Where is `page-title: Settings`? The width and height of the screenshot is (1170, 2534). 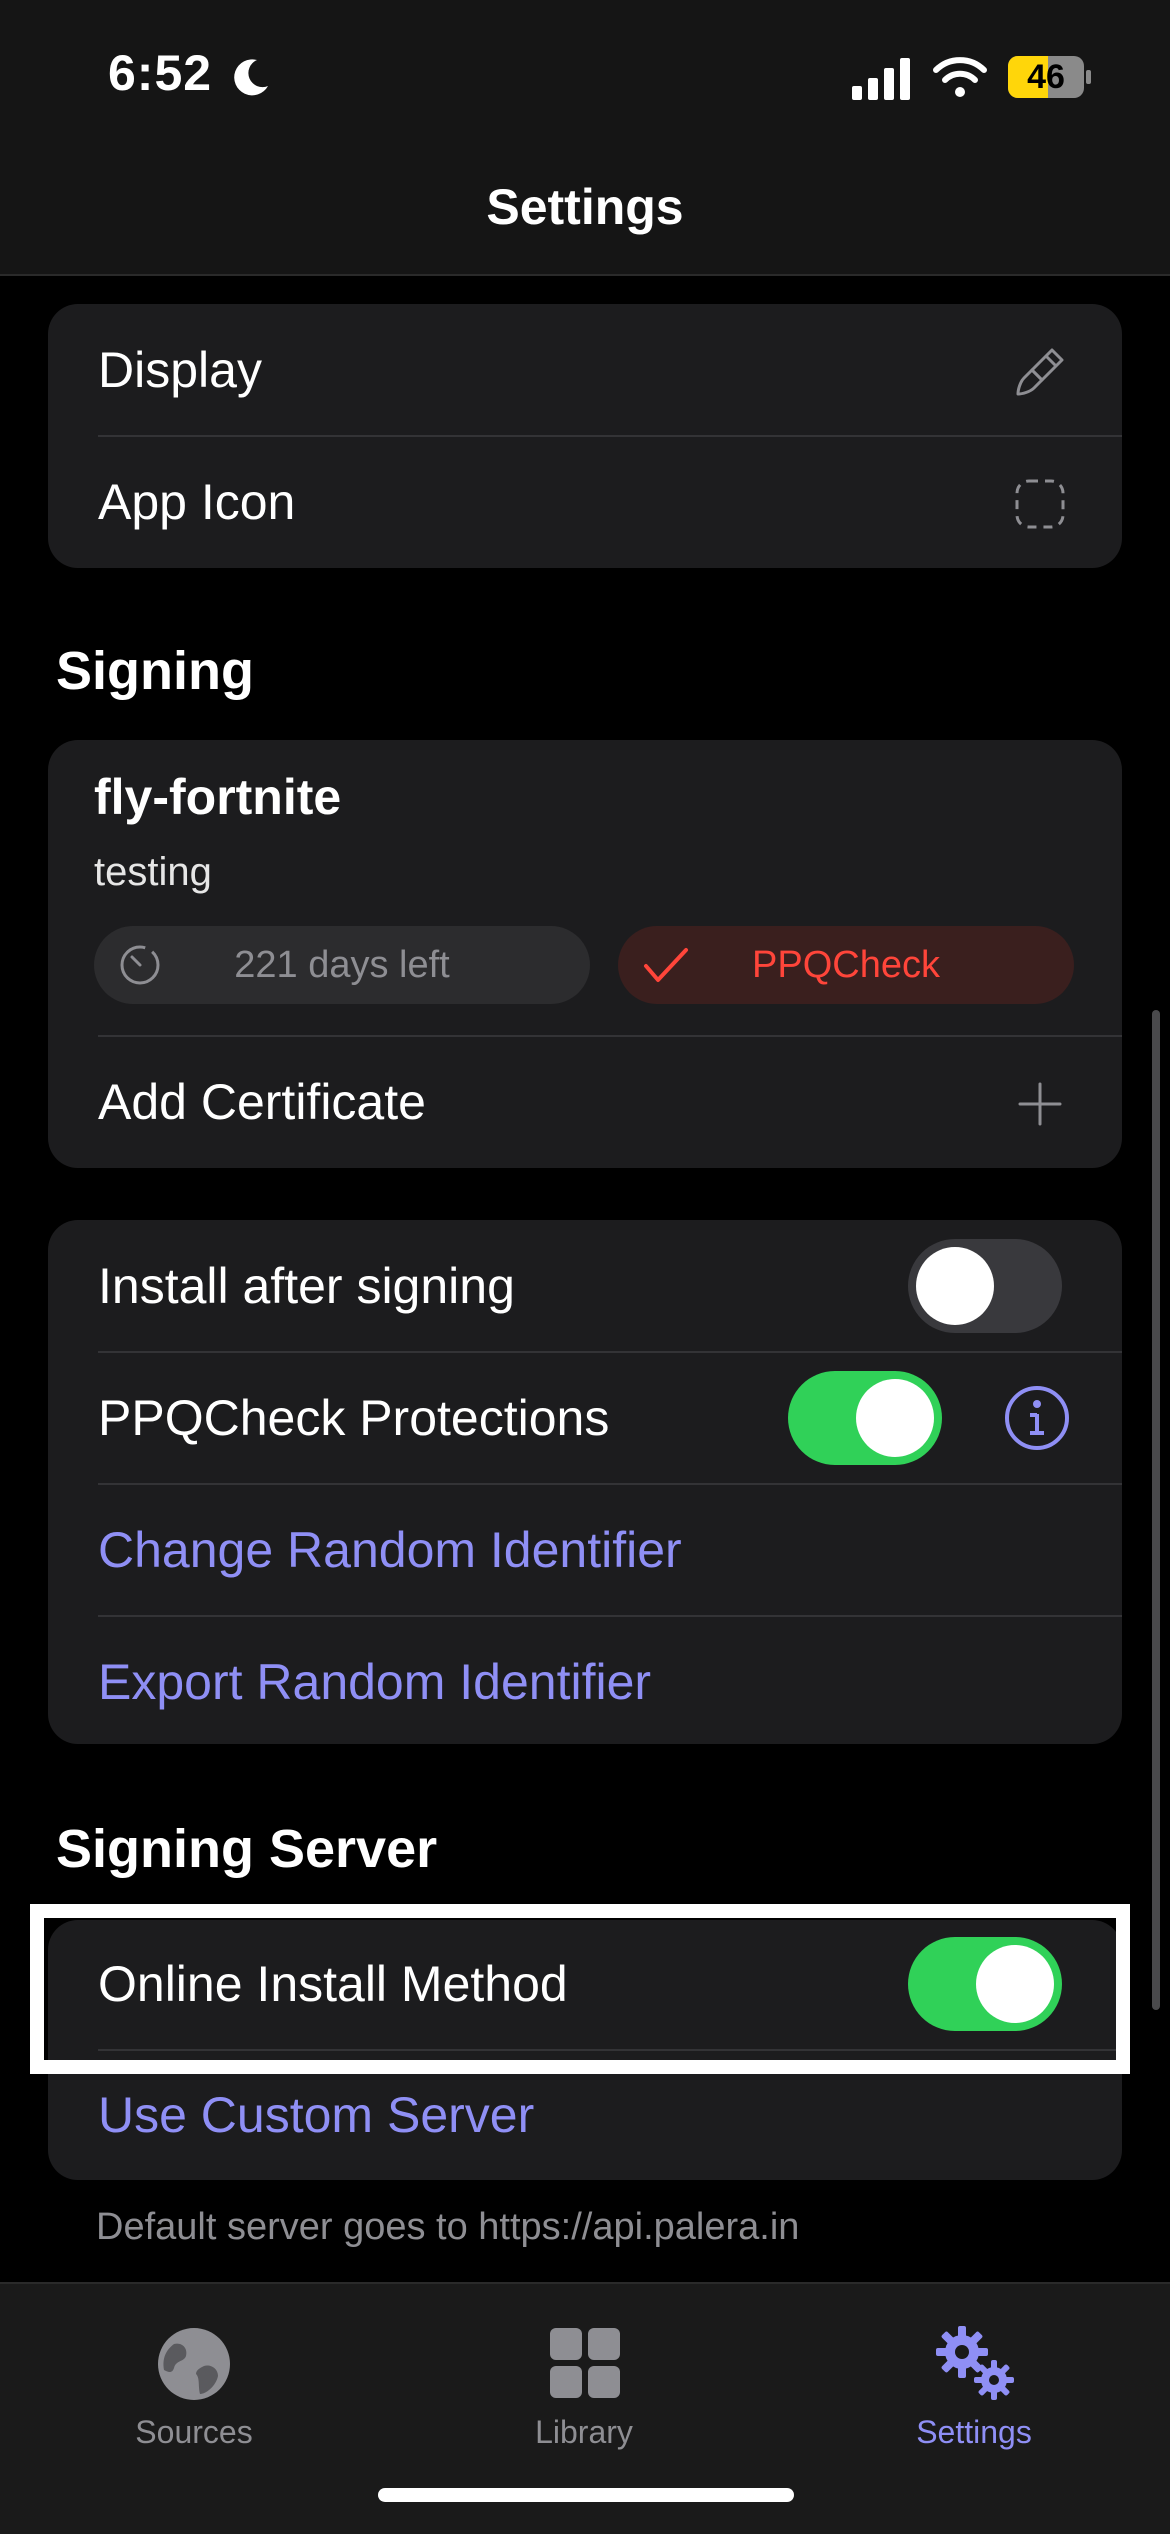
page-title: Settings is located at coordinates (585, 207).